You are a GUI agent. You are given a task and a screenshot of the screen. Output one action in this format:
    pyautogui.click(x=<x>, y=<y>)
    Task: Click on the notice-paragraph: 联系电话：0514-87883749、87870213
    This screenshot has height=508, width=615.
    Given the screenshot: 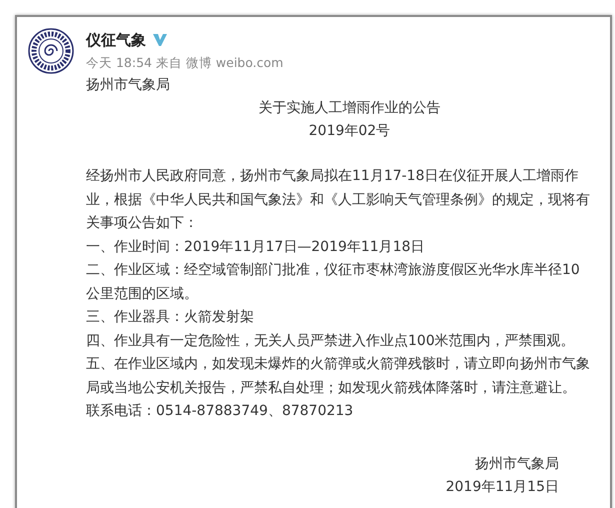 What is the action you would take?
    pyautogui.click(x=220, y=411)
    